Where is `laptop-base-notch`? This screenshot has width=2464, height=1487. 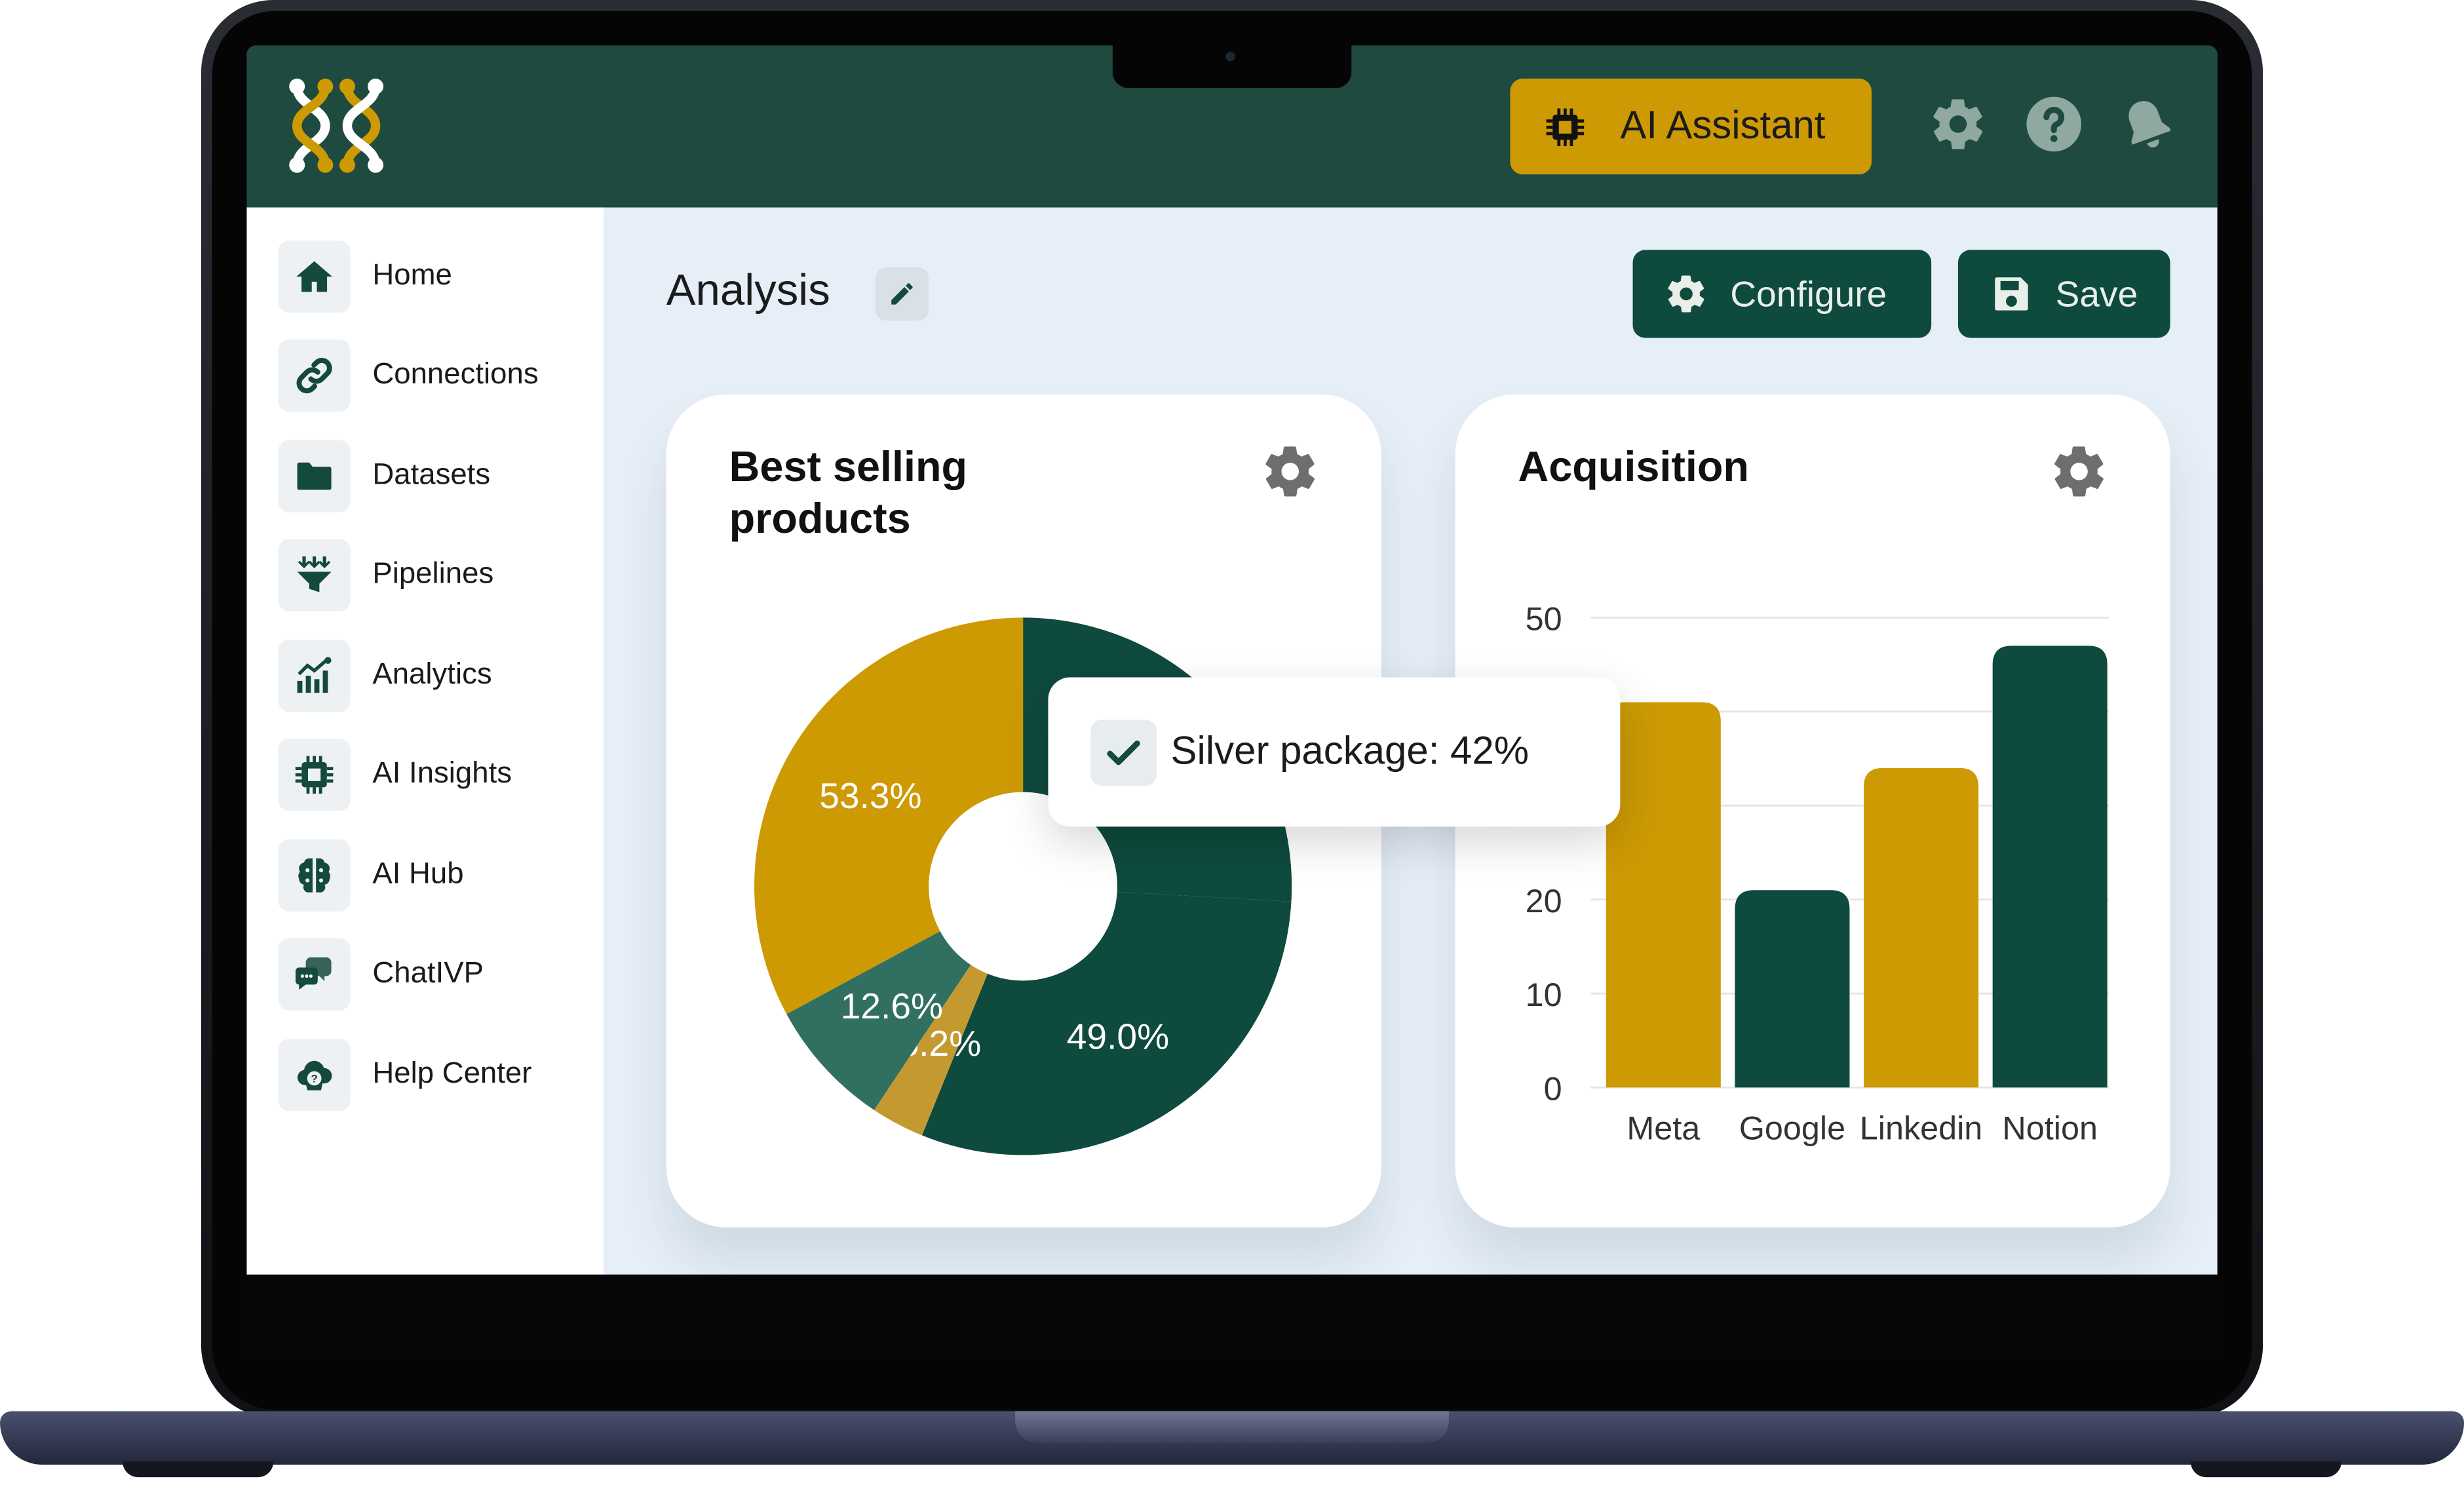
laptop-base-notch is located at coordinates (1232, 1427).